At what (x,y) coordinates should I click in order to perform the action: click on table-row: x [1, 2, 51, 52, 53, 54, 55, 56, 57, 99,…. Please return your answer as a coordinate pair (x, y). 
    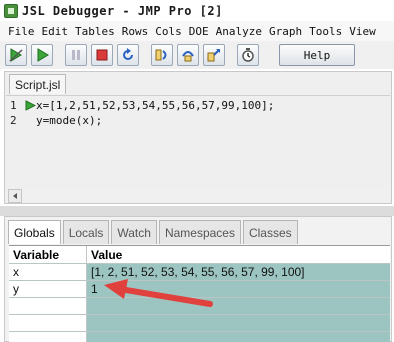
    Looking at the image, I should click on (199, 271).